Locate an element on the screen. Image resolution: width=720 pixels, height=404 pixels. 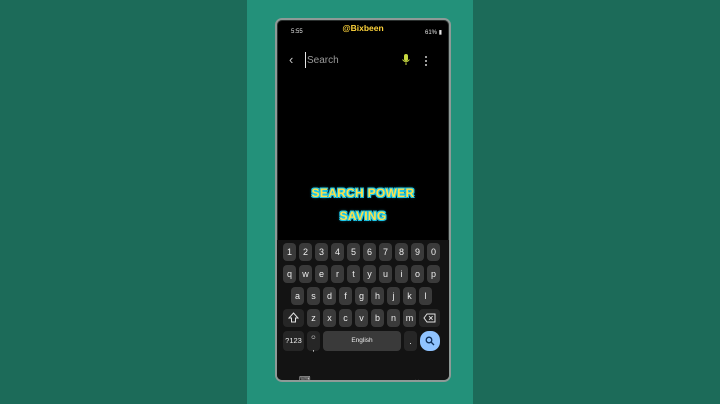
key-l: l is located at coordinates (425, 296).